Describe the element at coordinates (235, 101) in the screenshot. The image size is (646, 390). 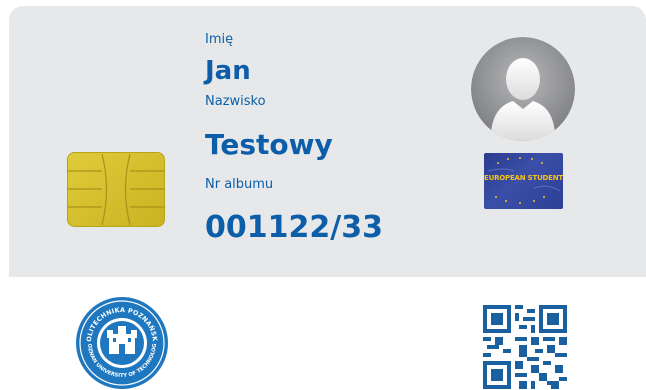
I see `last-name-label: Nazwisko` at that location.